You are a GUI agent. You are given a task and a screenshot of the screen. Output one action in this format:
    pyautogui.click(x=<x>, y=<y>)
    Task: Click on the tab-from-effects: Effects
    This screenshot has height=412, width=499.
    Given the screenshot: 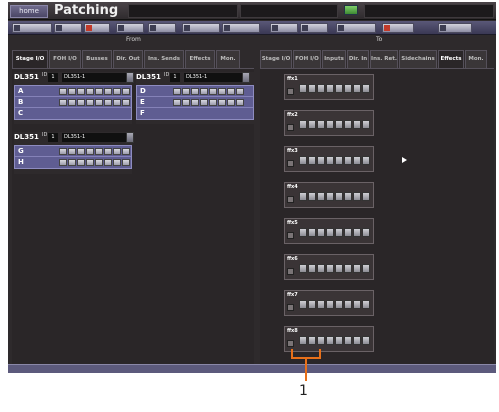 What is the action you would take?
    pyautogui.click(x=200, y=59)
    